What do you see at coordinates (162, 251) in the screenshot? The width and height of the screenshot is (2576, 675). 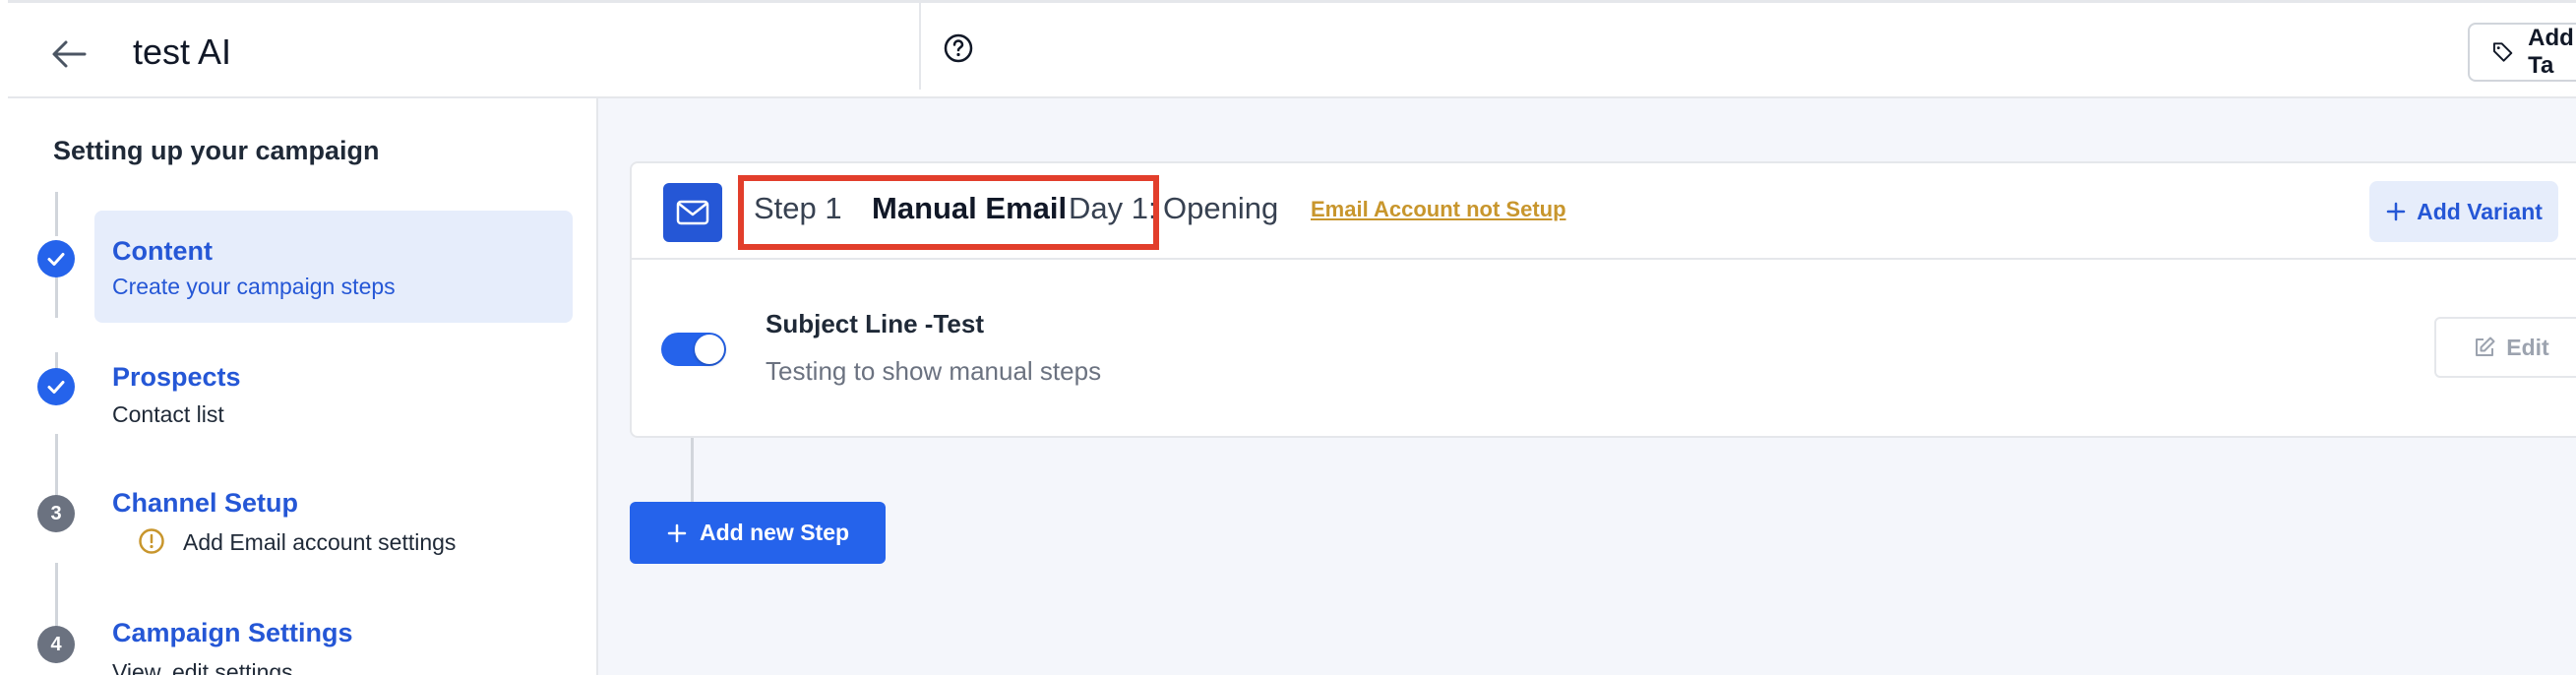 I see `sidebar-item-label: Content` at bounding box center [162, 251].